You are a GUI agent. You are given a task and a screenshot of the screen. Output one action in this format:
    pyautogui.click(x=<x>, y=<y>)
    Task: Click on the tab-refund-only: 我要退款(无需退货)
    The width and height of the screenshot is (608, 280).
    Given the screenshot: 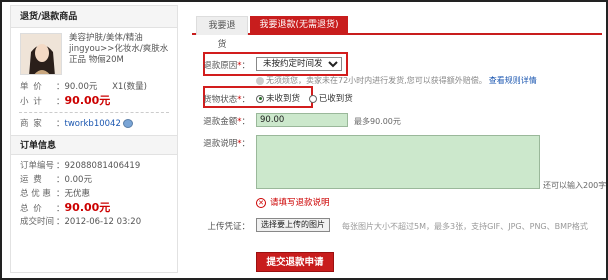 What is the action you would take?
    pyautogui.click(x=299, y=25)
    